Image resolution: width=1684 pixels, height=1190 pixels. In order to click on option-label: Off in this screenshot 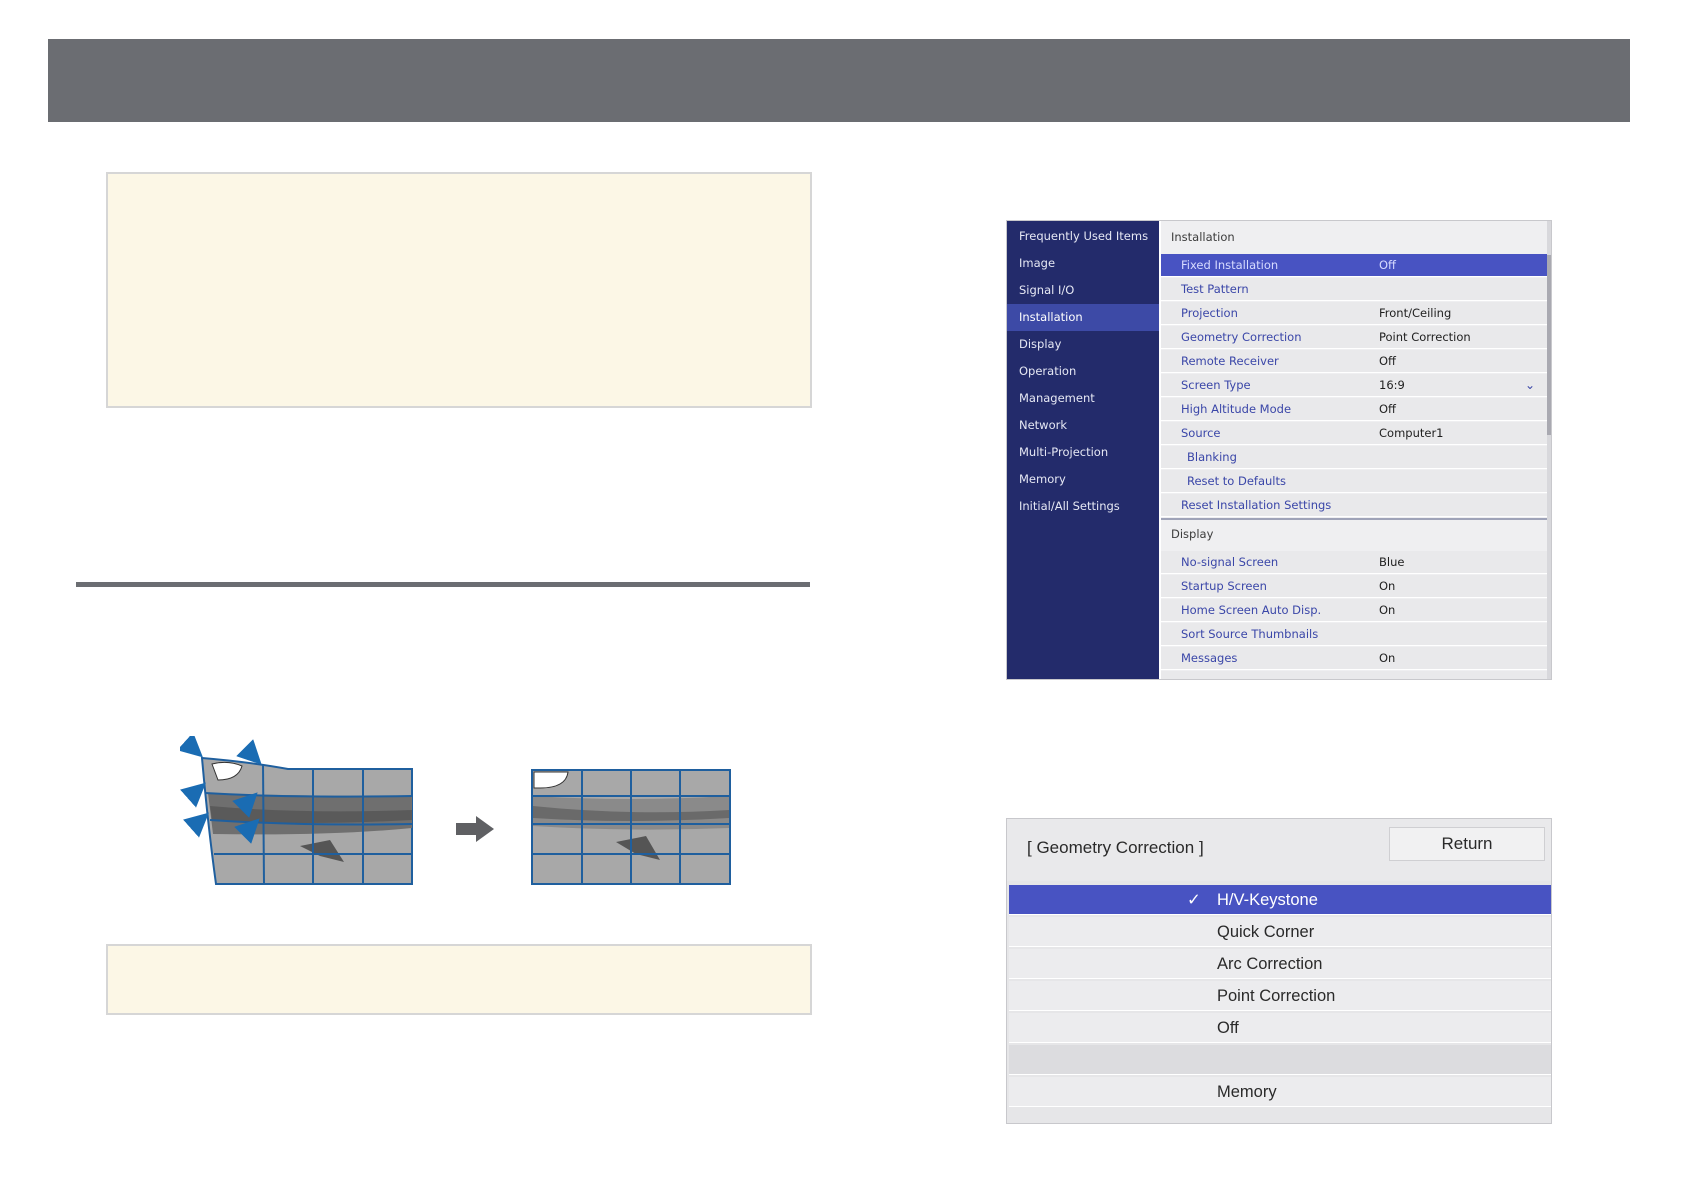, I will do `click(1228, 1028)`.